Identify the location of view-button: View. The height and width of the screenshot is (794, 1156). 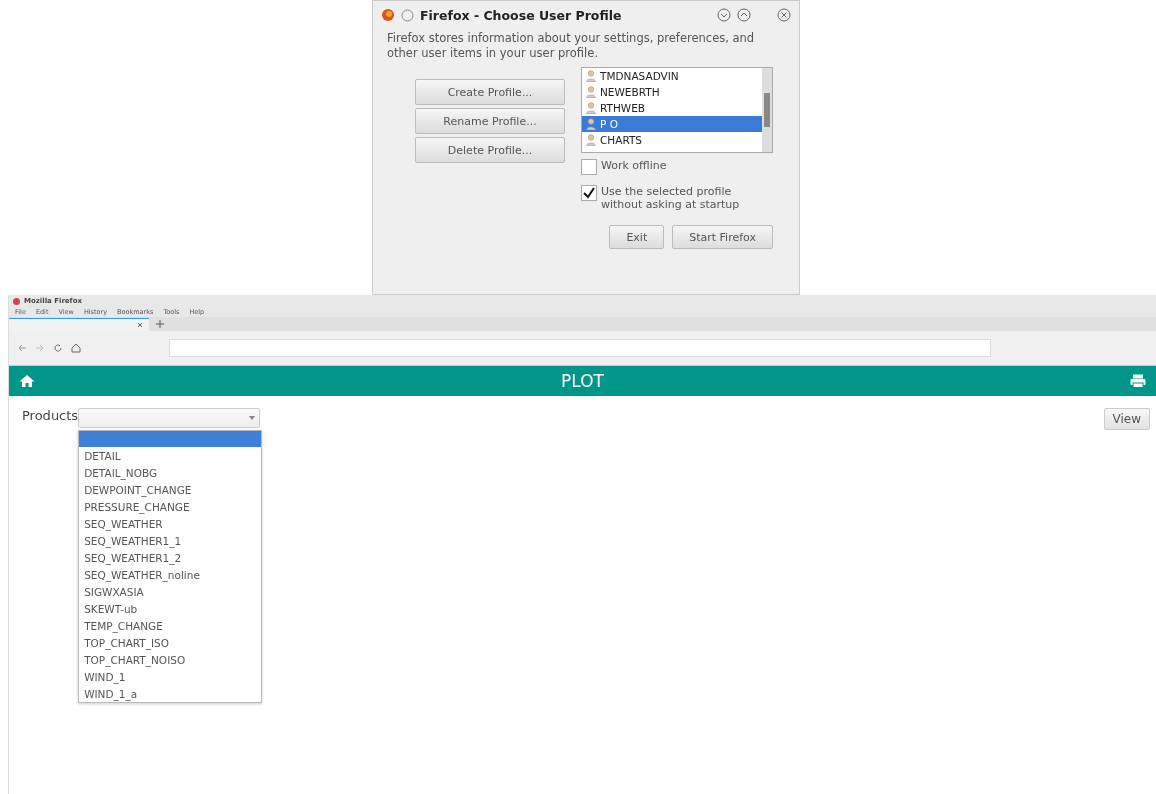
(1126, 419).